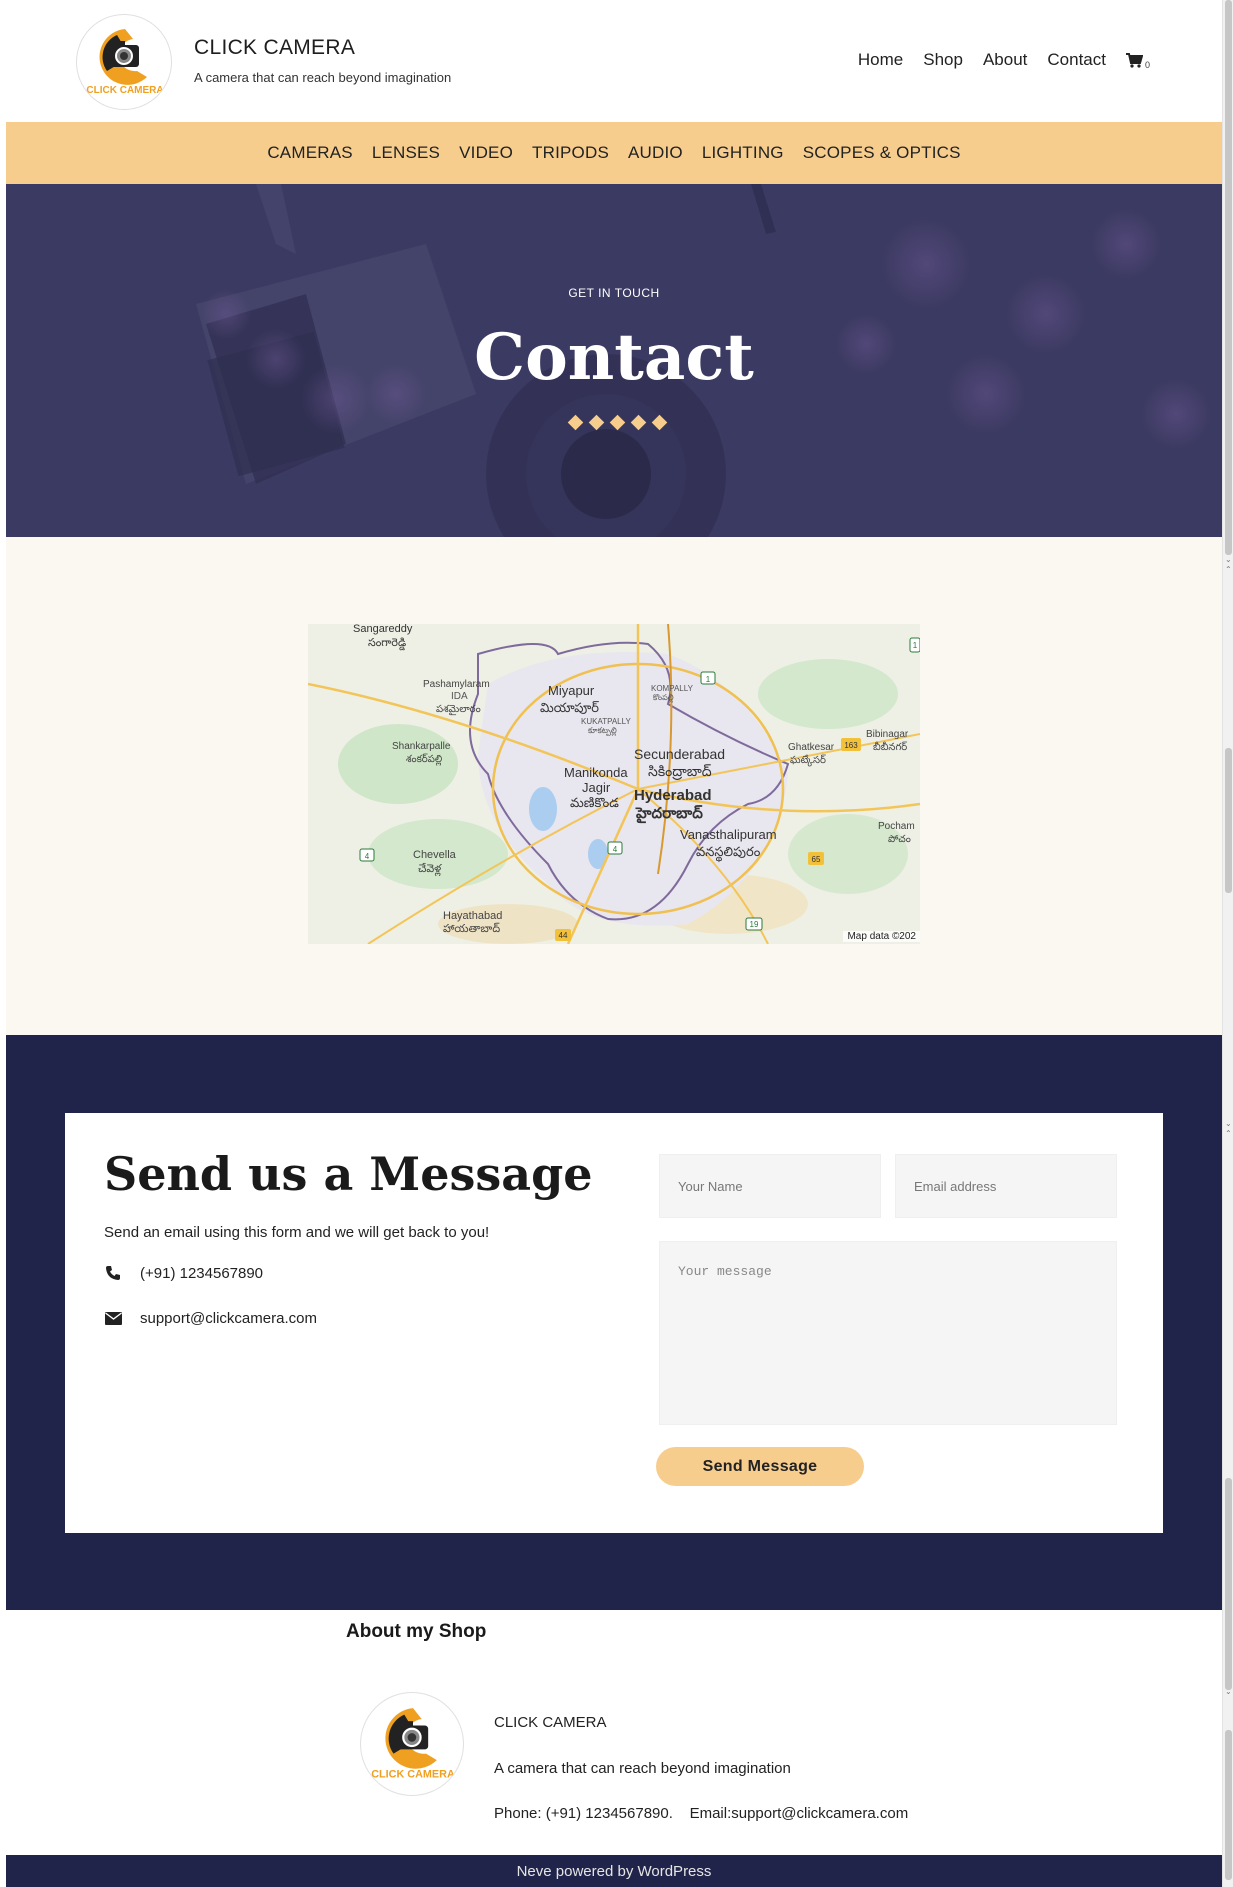 The width and height of the screenshot is (1233, 1887). I want to click on map-label: శంకర్‌పల్లి, so click(424, 759).